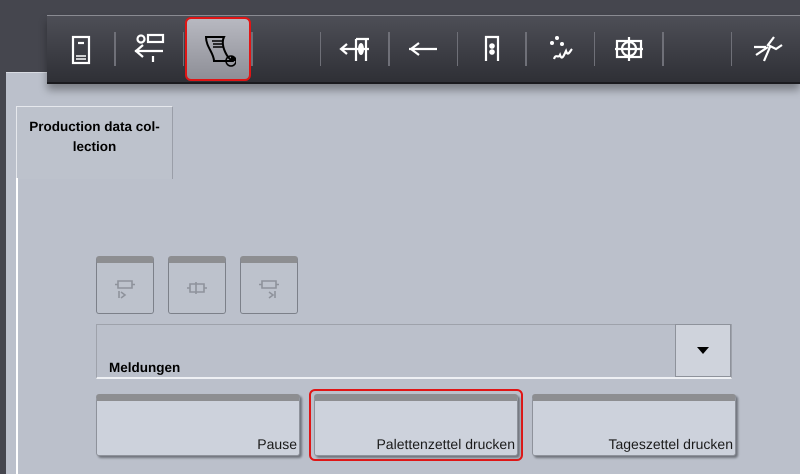 This screenshot has height=474, width=800. I want to click on toolbar-button, so click(217, 49).